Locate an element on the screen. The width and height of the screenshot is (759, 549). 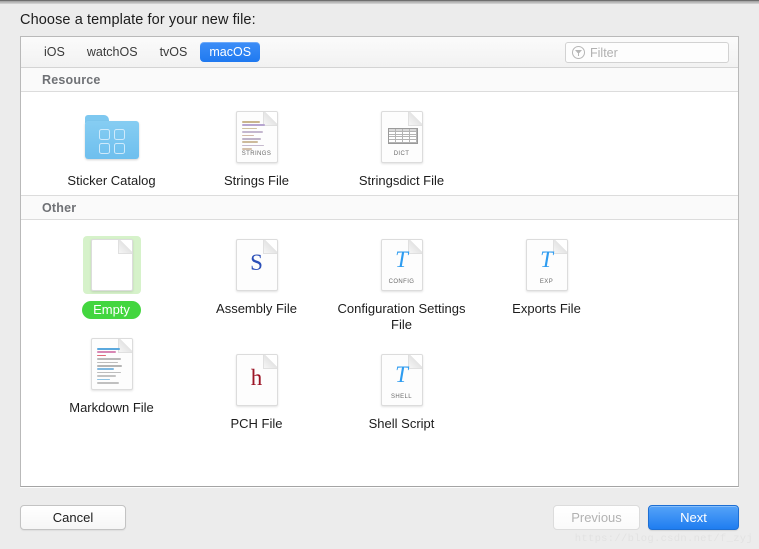
document-tag-label: SHELL is located at coordinates (401, 397).